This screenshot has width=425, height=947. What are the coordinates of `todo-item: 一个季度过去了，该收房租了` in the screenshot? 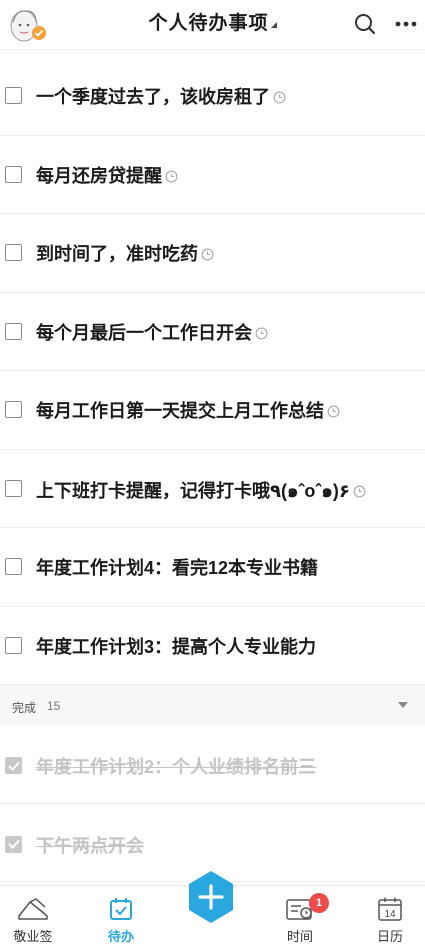 It's located at (212, 96).